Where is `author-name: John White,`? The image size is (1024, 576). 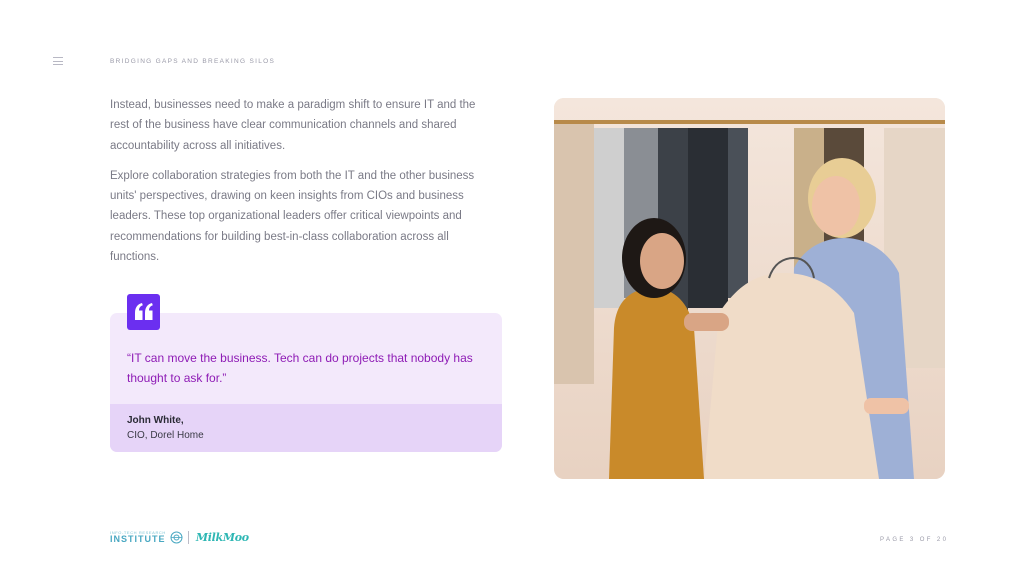
author-name: John White, is located at coordinates (155, 420).